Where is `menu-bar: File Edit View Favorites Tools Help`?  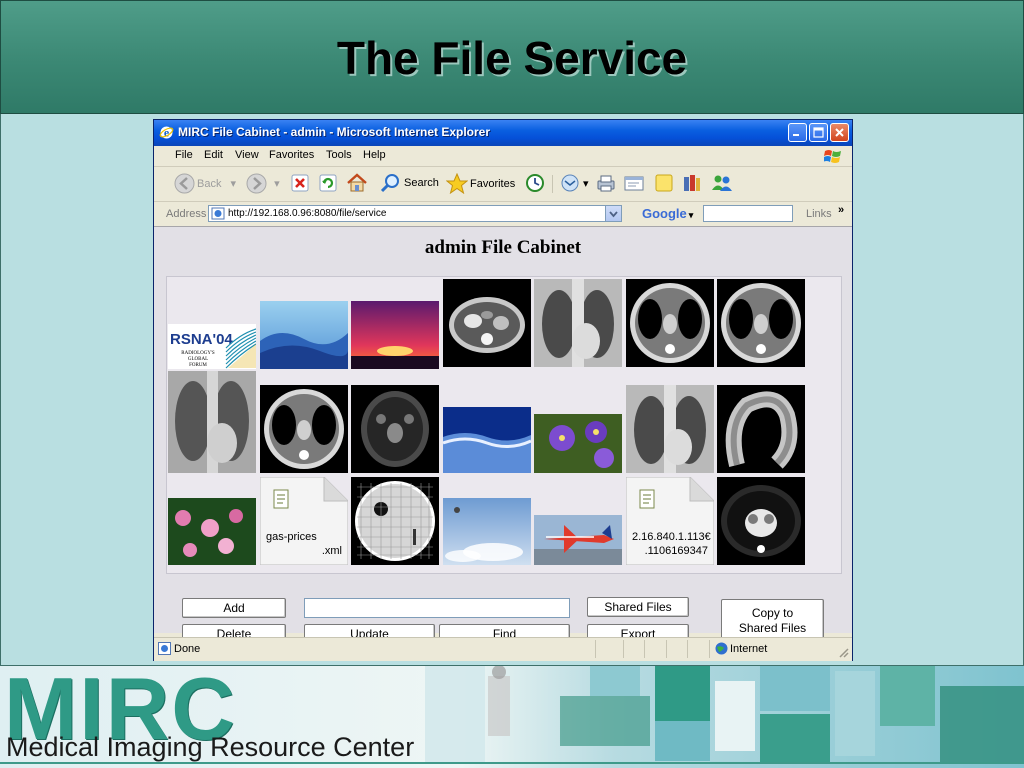 menu-bar: File Edit View Favorites Tools Help is located at coordinates (503, 156).